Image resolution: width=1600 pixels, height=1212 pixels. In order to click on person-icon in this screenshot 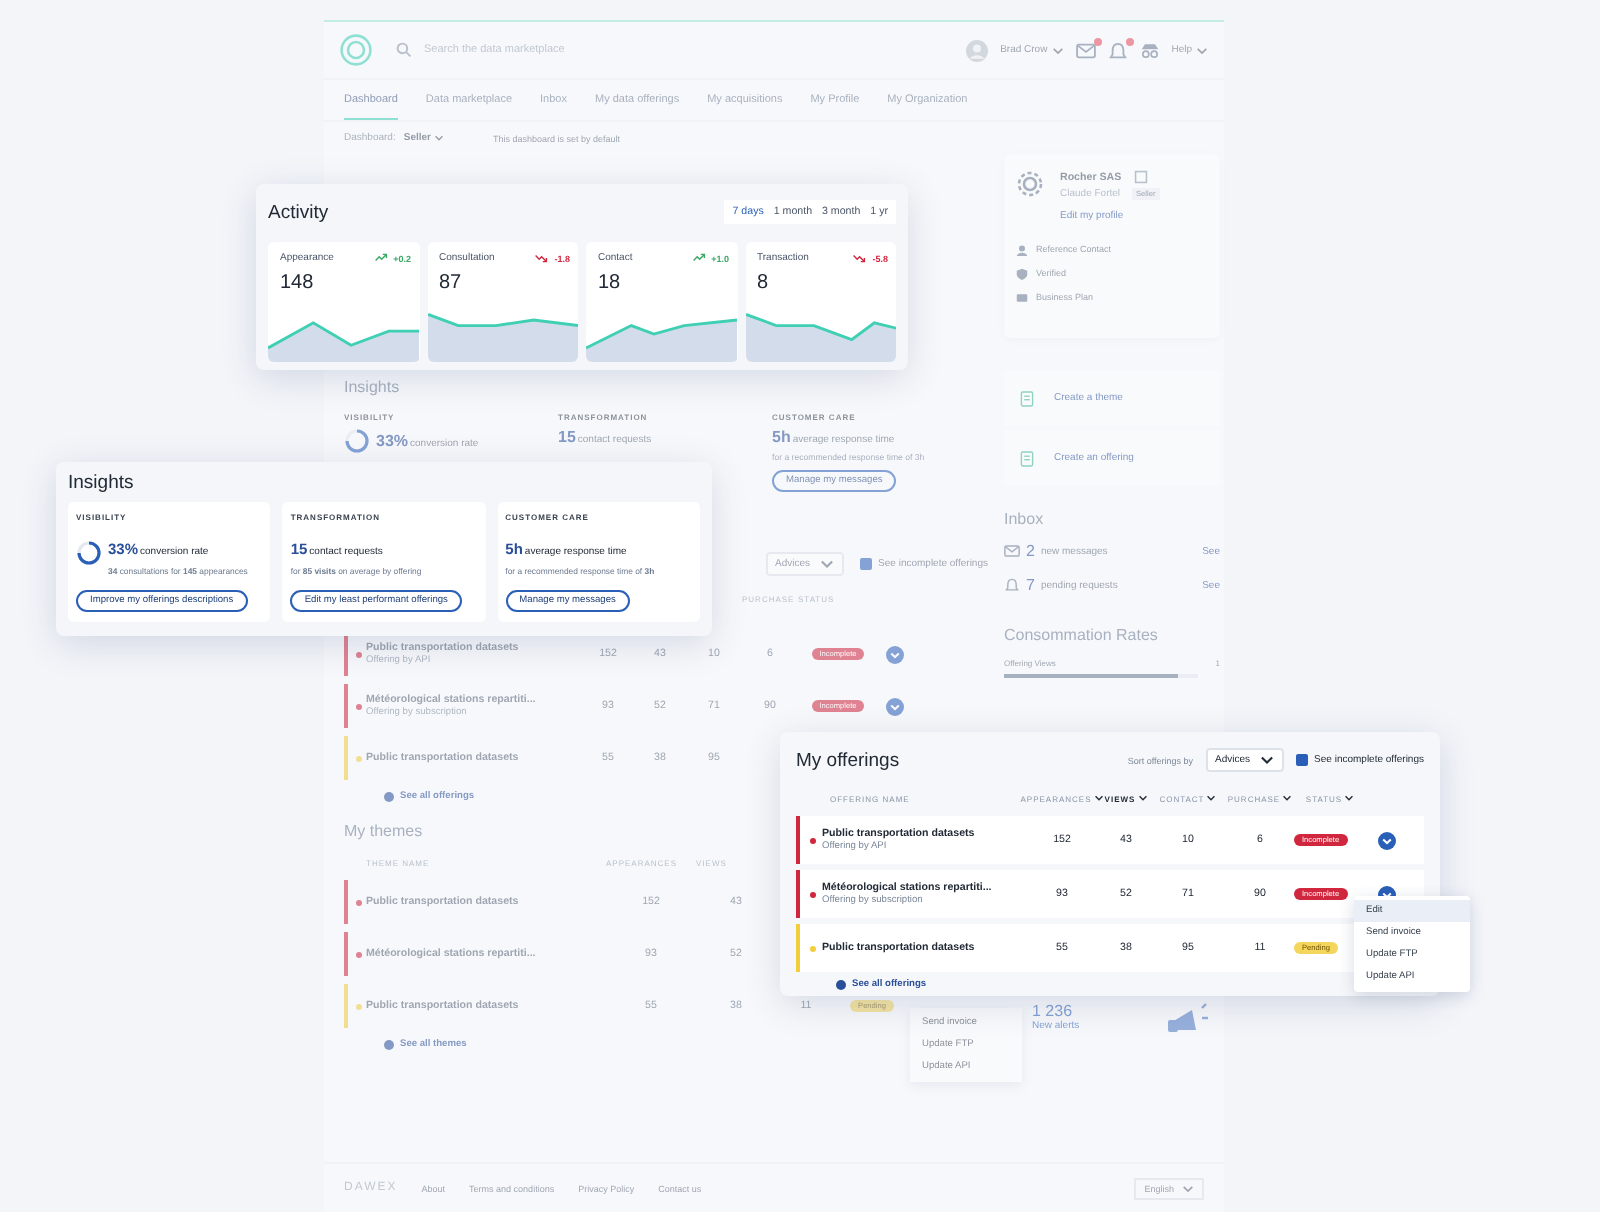, I will do `click(1022, 249)`.